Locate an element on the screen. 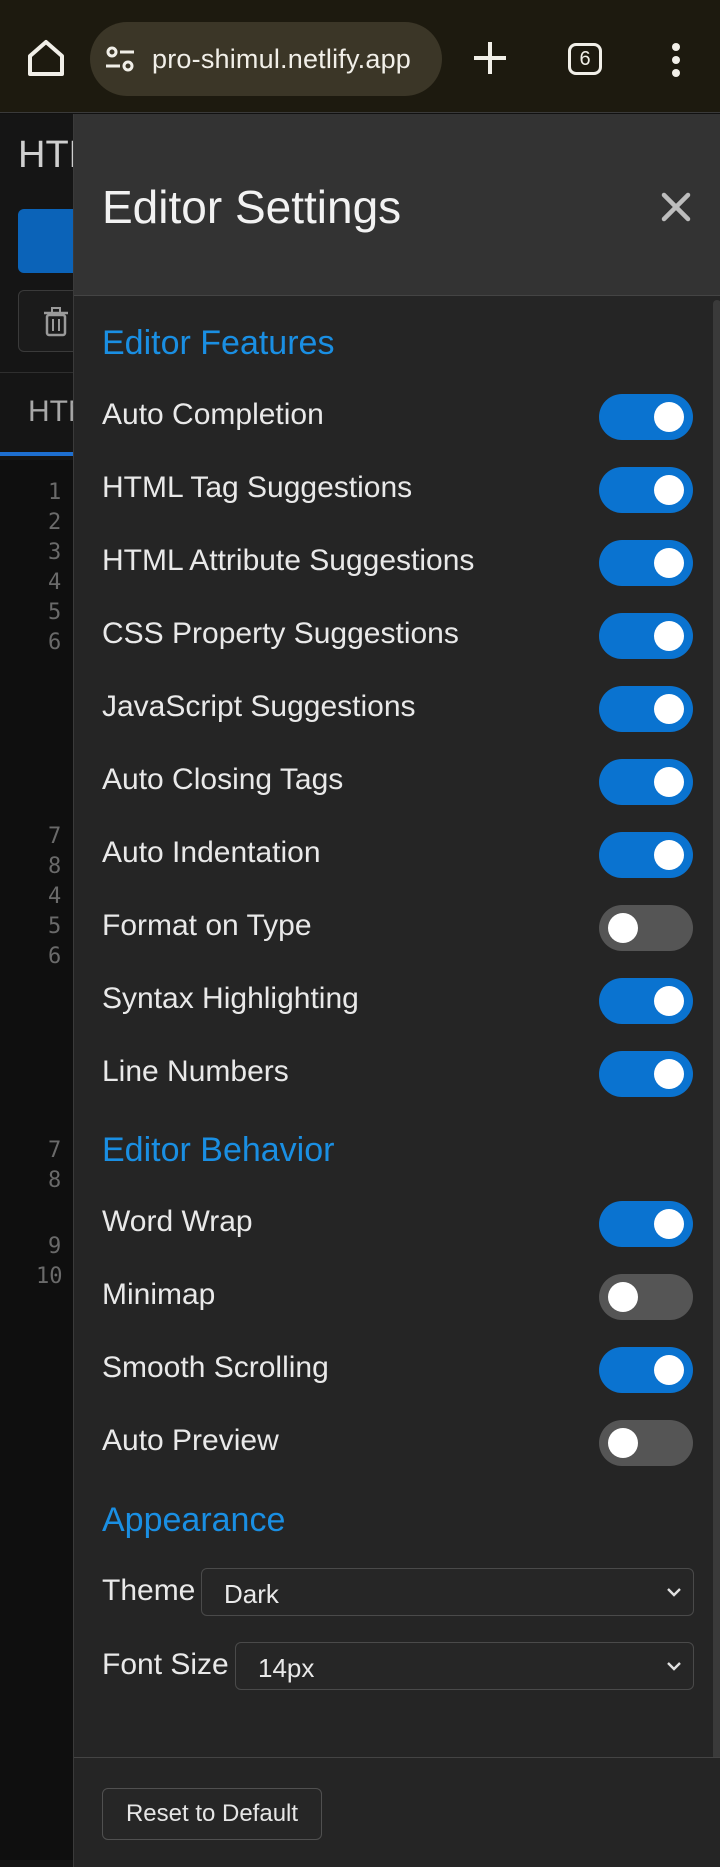 This screenshot has height=1867, width=720. setting-row-auto-preview: Auto Preview is located at coordinates (397, 1443).